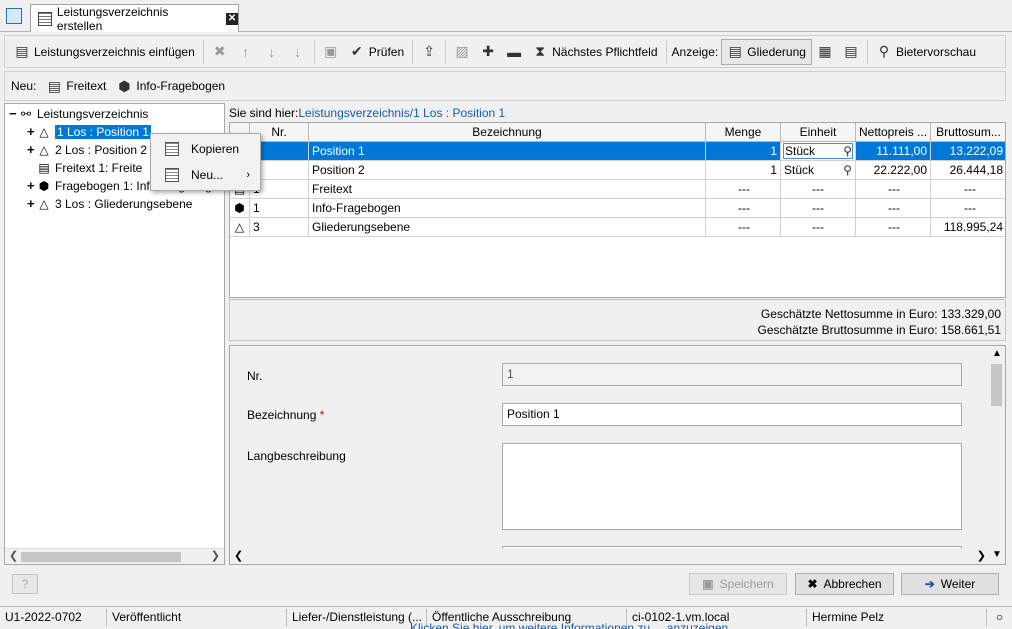 The image size is (1012, 629). Describe the element at coordinates (322, 415) in the screenshot. I see `required-marker: *` at that location.